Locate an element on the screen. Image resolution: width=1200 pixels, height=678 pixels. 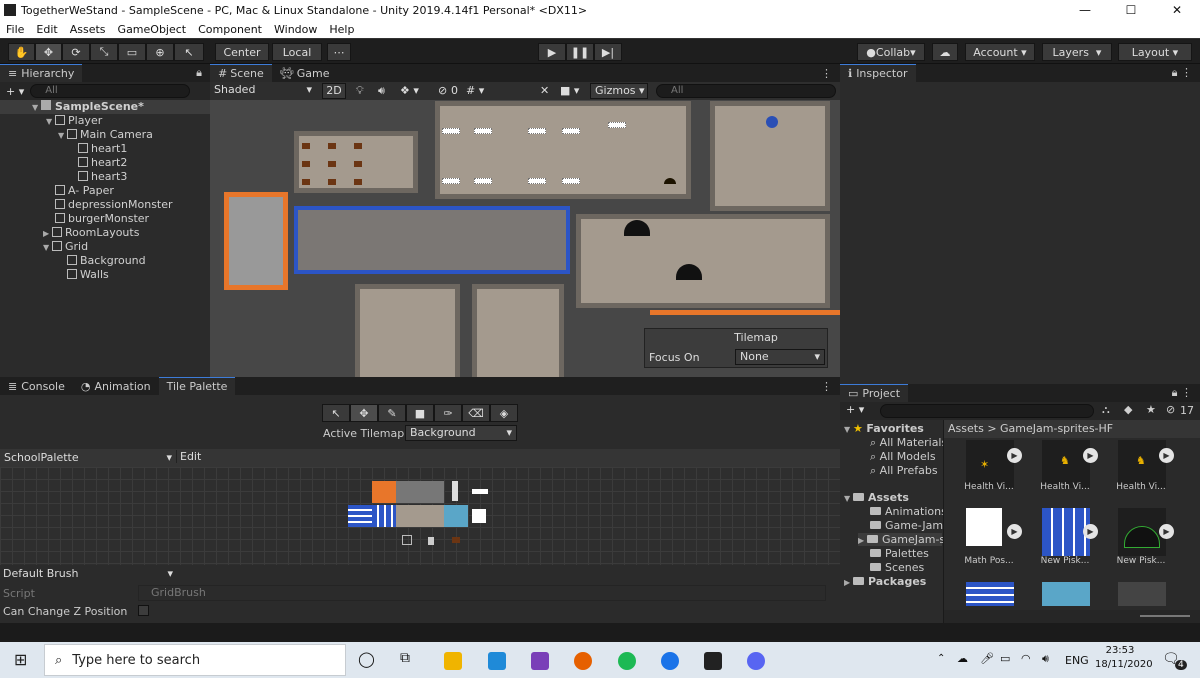
fill-bucket-icon: ◈ is located at coordinates (504, 413).